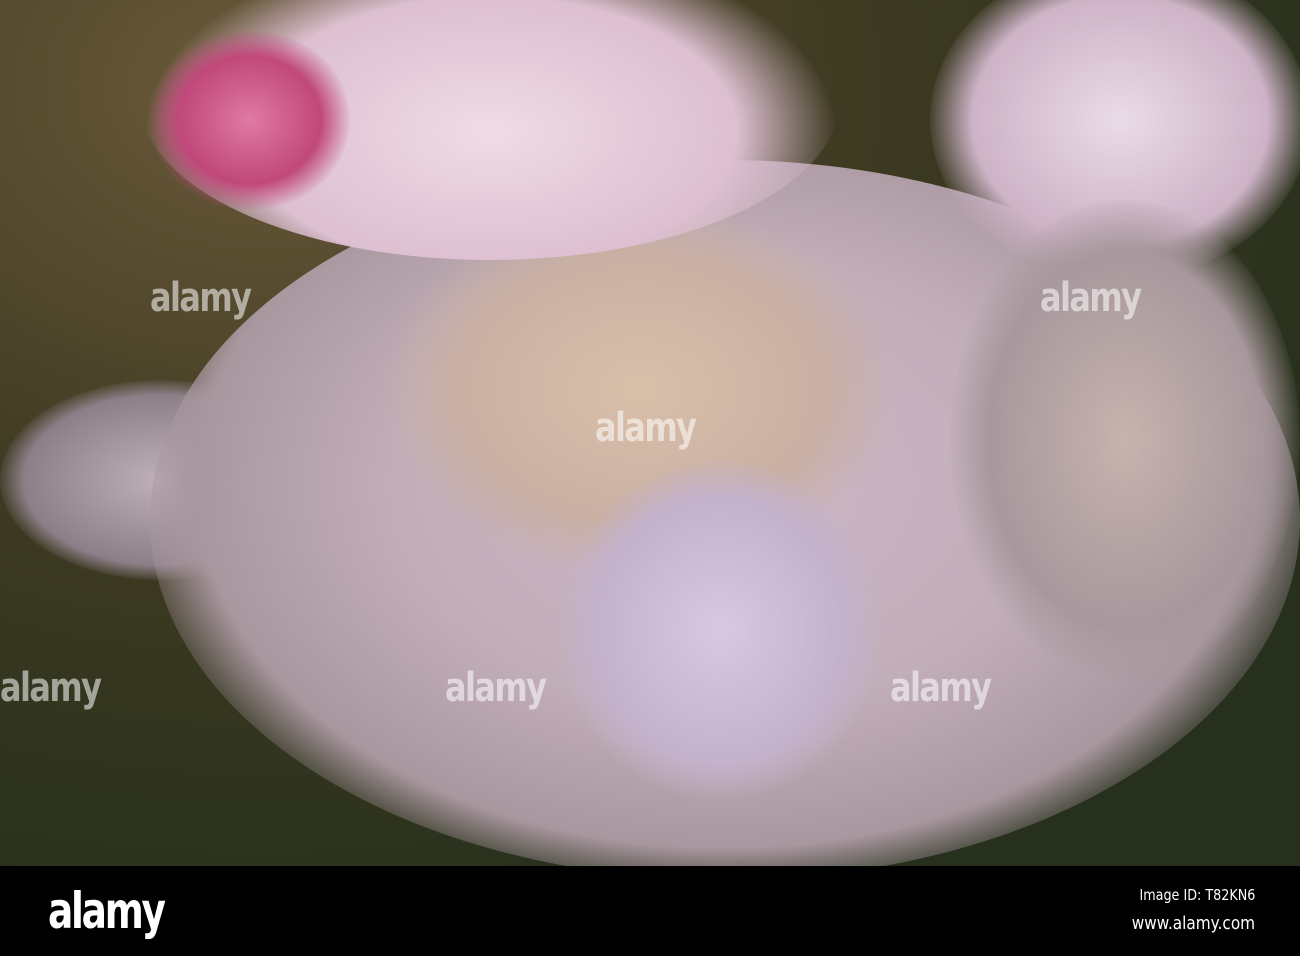 The height and width of the screenshot is (956, 1300). Describe the element at coordinates (650, 911) in the screenshot. I see `footer-bar: alamy Image ID: T82KN6 www.alamy.com` at that location.